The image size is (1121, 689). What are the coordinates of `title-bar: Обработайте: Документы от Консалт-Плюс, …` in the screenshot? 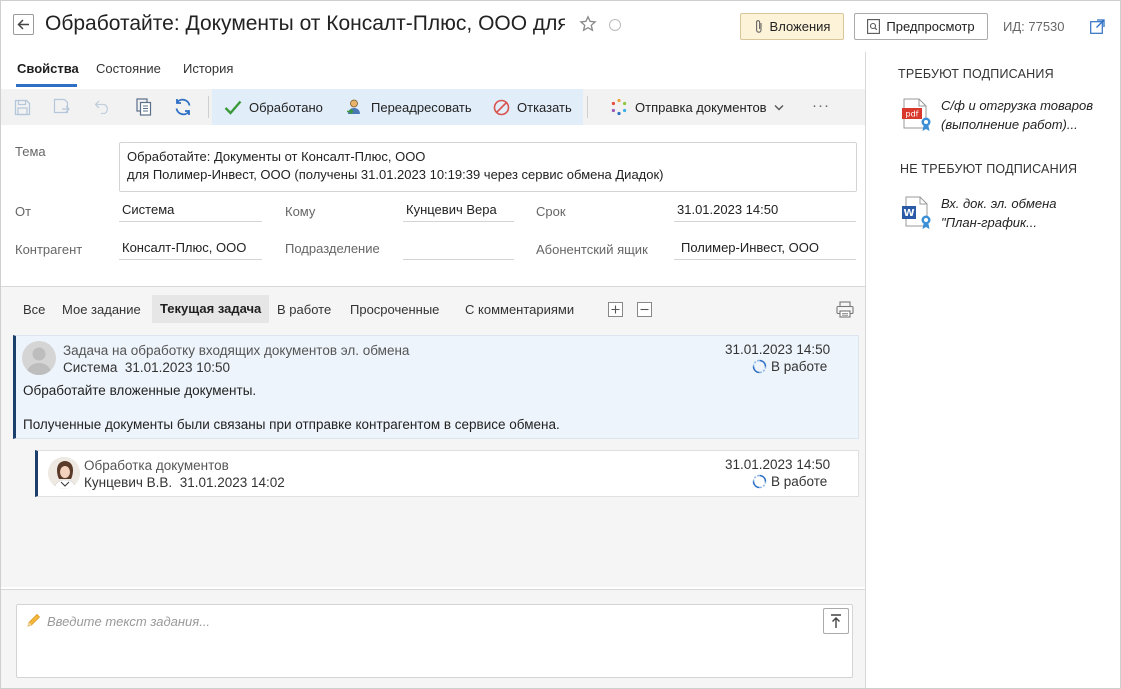 It's located at (560, 26).